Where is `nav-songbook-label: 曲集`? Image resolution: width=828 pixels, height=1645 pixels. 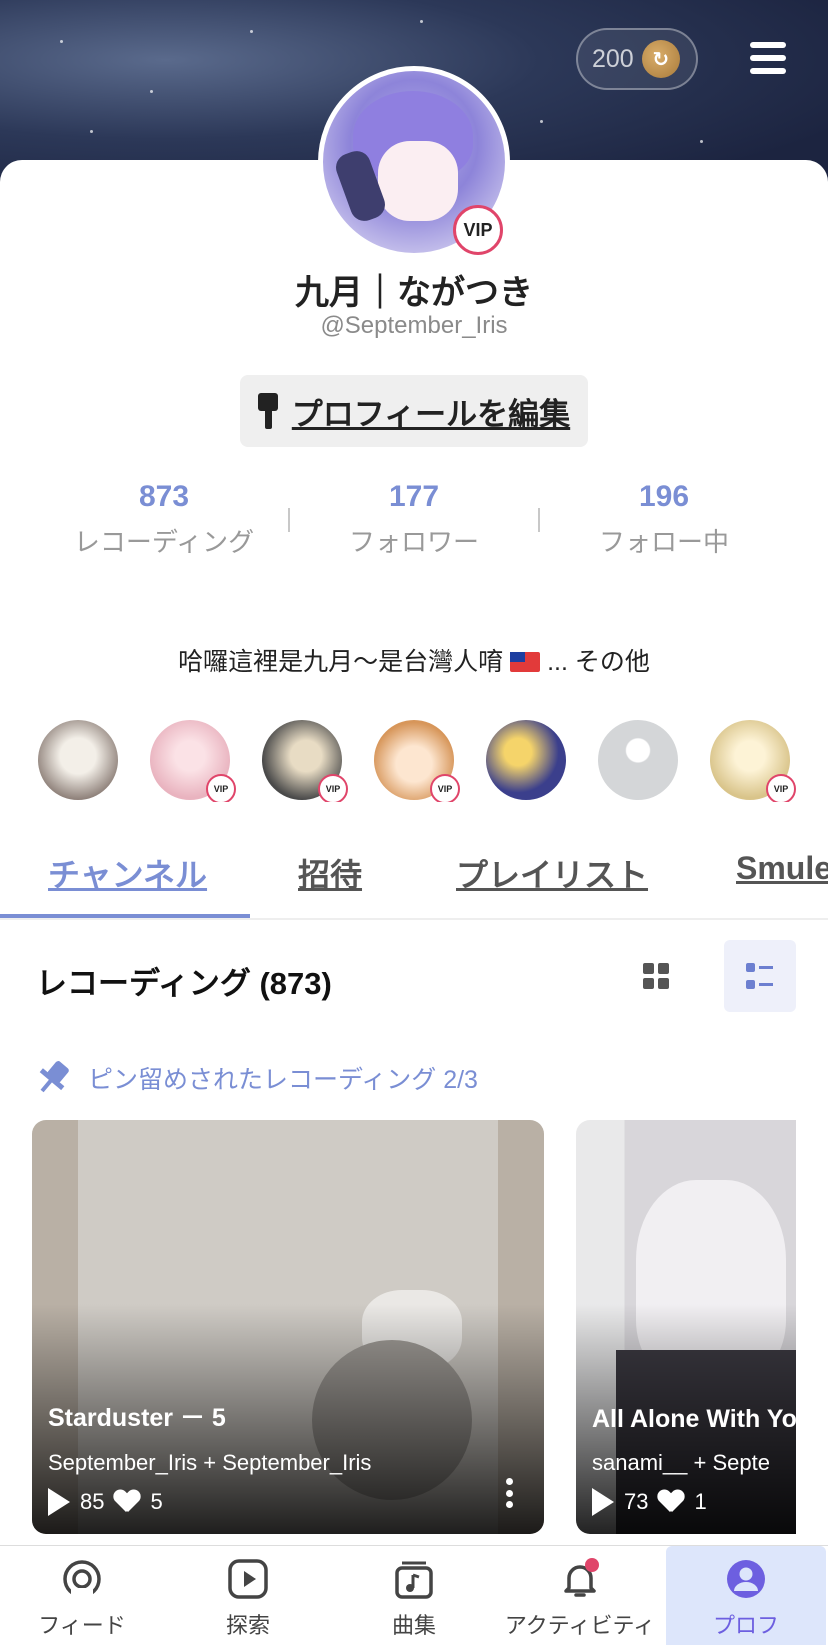
nav-songbook-label: 曲集 is located at coordinates (413, 1625).